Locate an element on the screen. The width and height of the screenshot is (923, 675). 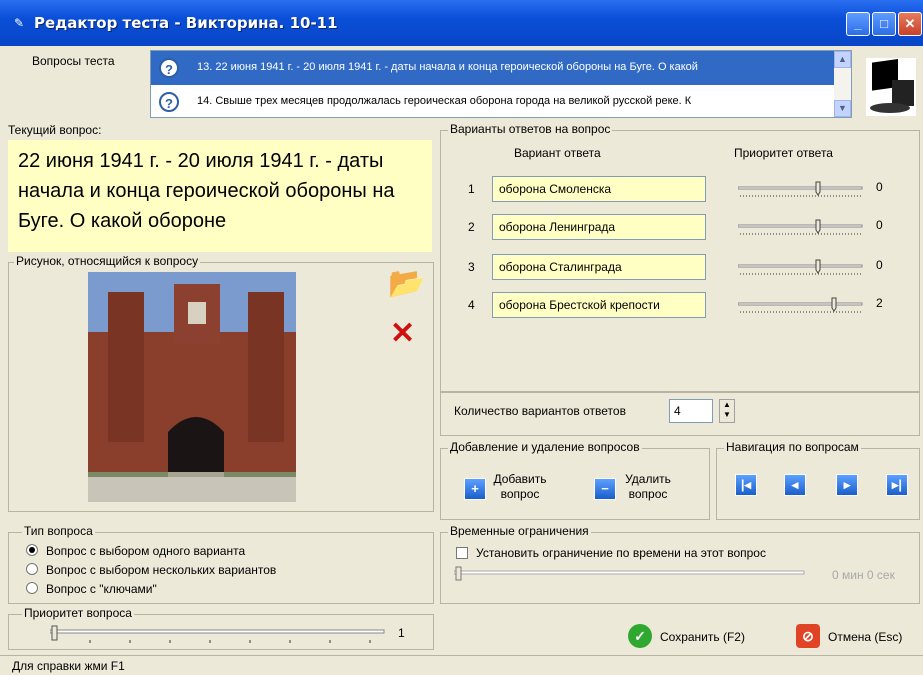
add-question-button: Добавить вопрос is located at coordinates (520, 487).